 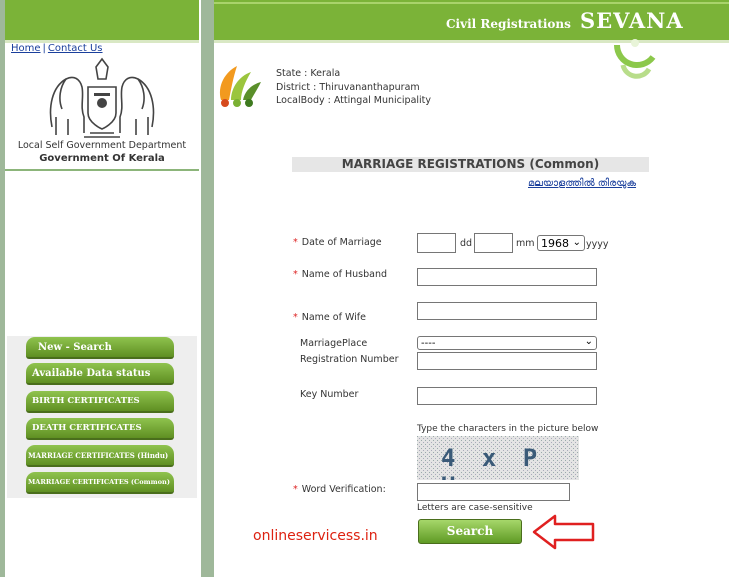 I want to click on yyyy-label: yyyy, so click(x=597, y=244).